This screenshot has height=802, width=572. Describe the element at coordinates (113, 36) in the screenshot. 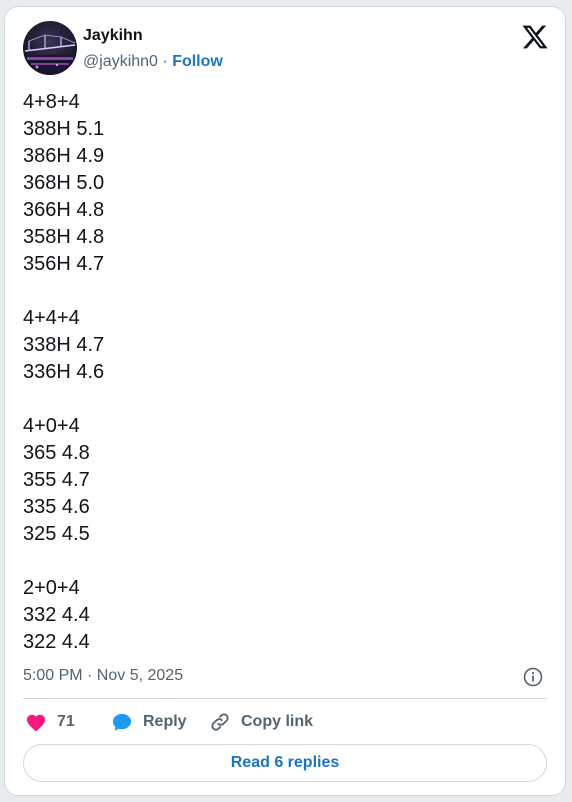

I see `author-name: Jaykihn` at that location.